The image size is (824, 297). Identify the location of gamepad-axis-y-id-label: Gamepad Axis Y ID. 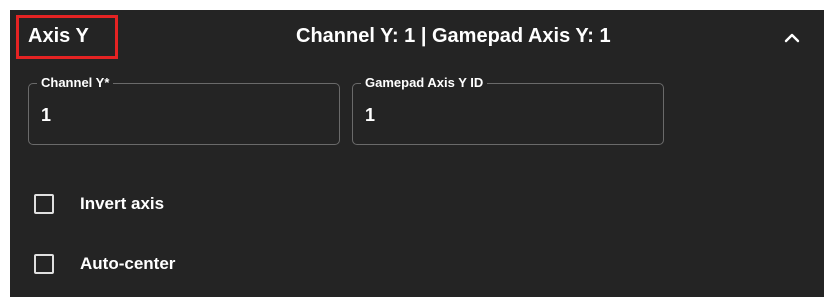
(424, 83).